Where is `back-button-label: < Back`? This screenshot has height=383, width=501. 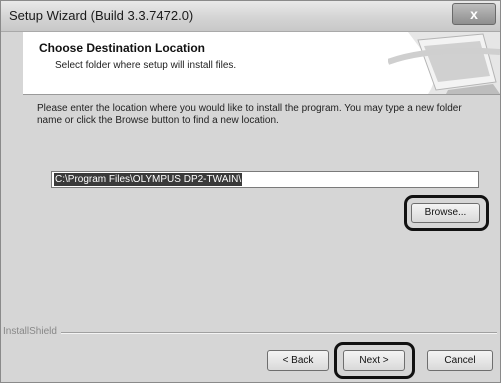
back-button-label: < Back is located at coordinates (298, 360).